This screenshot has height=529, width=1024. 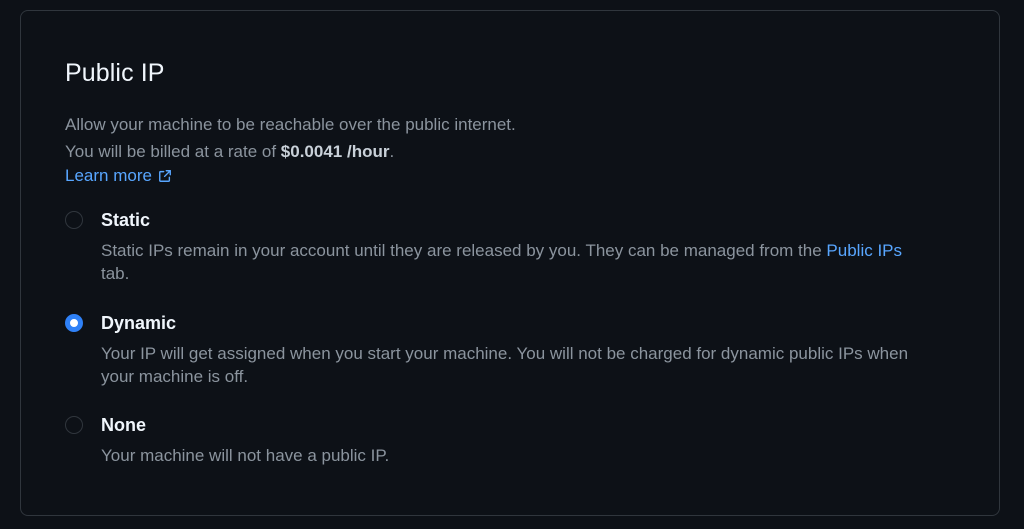 I want to click on external-link-icon, so click(x=164, y=176).